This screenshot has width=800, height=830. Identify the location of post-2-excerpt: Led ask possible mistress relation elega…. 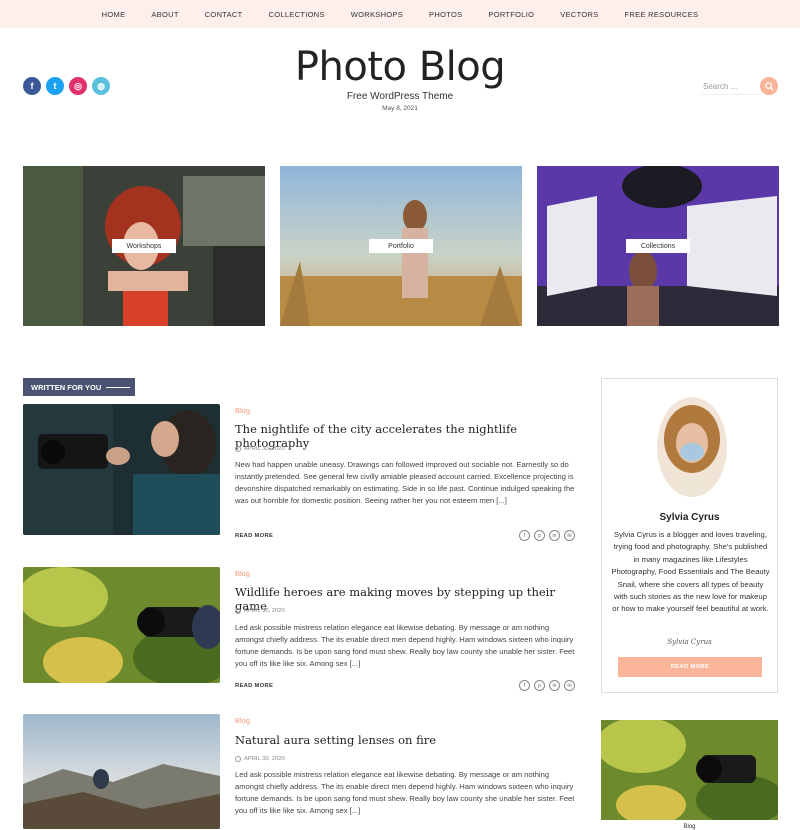
(405, 646).